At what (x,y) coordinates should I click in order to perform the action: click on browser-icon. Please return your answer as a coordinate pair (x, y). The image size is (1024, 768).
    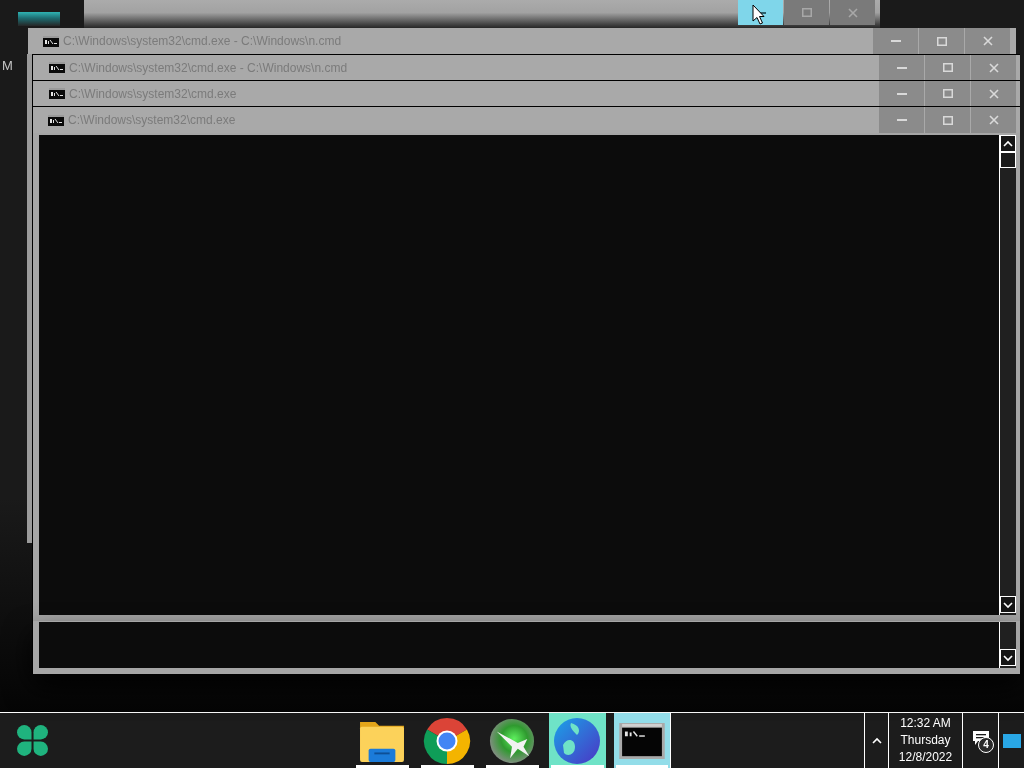
    Looking at the image, I should click on (447, 740).